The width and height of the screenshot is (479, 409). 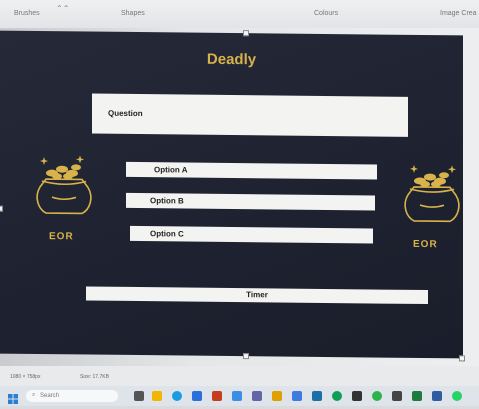 What do you see at coordinates (462, 358) in the screenshot?
I see `resize-handle-corner` at bounding box center [462, 358].